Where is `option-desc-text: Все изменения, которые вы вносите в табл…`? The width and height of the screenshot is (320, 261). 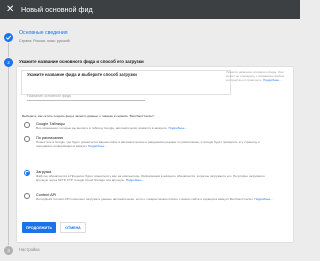
option-desc-text: Все изменения, которые вы вносите в табл… is located at coordinates (102, 128).